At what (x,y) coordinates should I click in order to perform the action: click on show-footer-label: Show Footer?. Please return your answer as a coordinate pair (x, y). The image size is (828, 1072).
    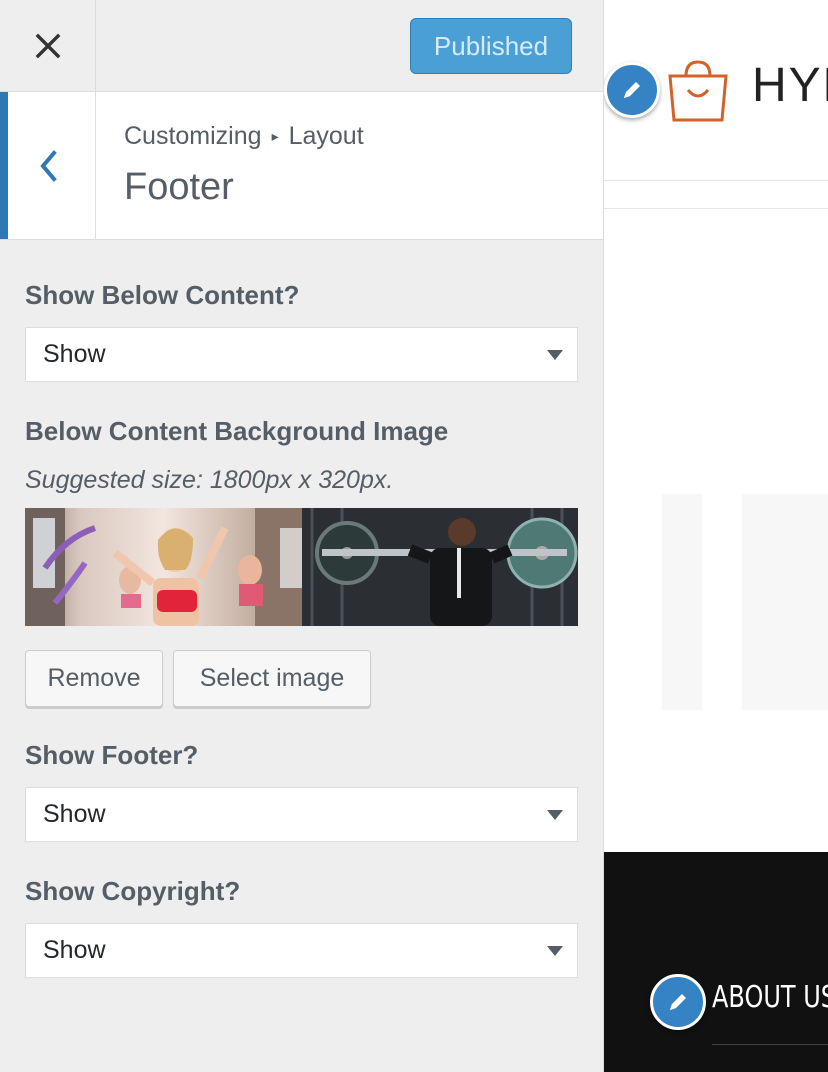
    Looking at the image, I should click on (112, 755).